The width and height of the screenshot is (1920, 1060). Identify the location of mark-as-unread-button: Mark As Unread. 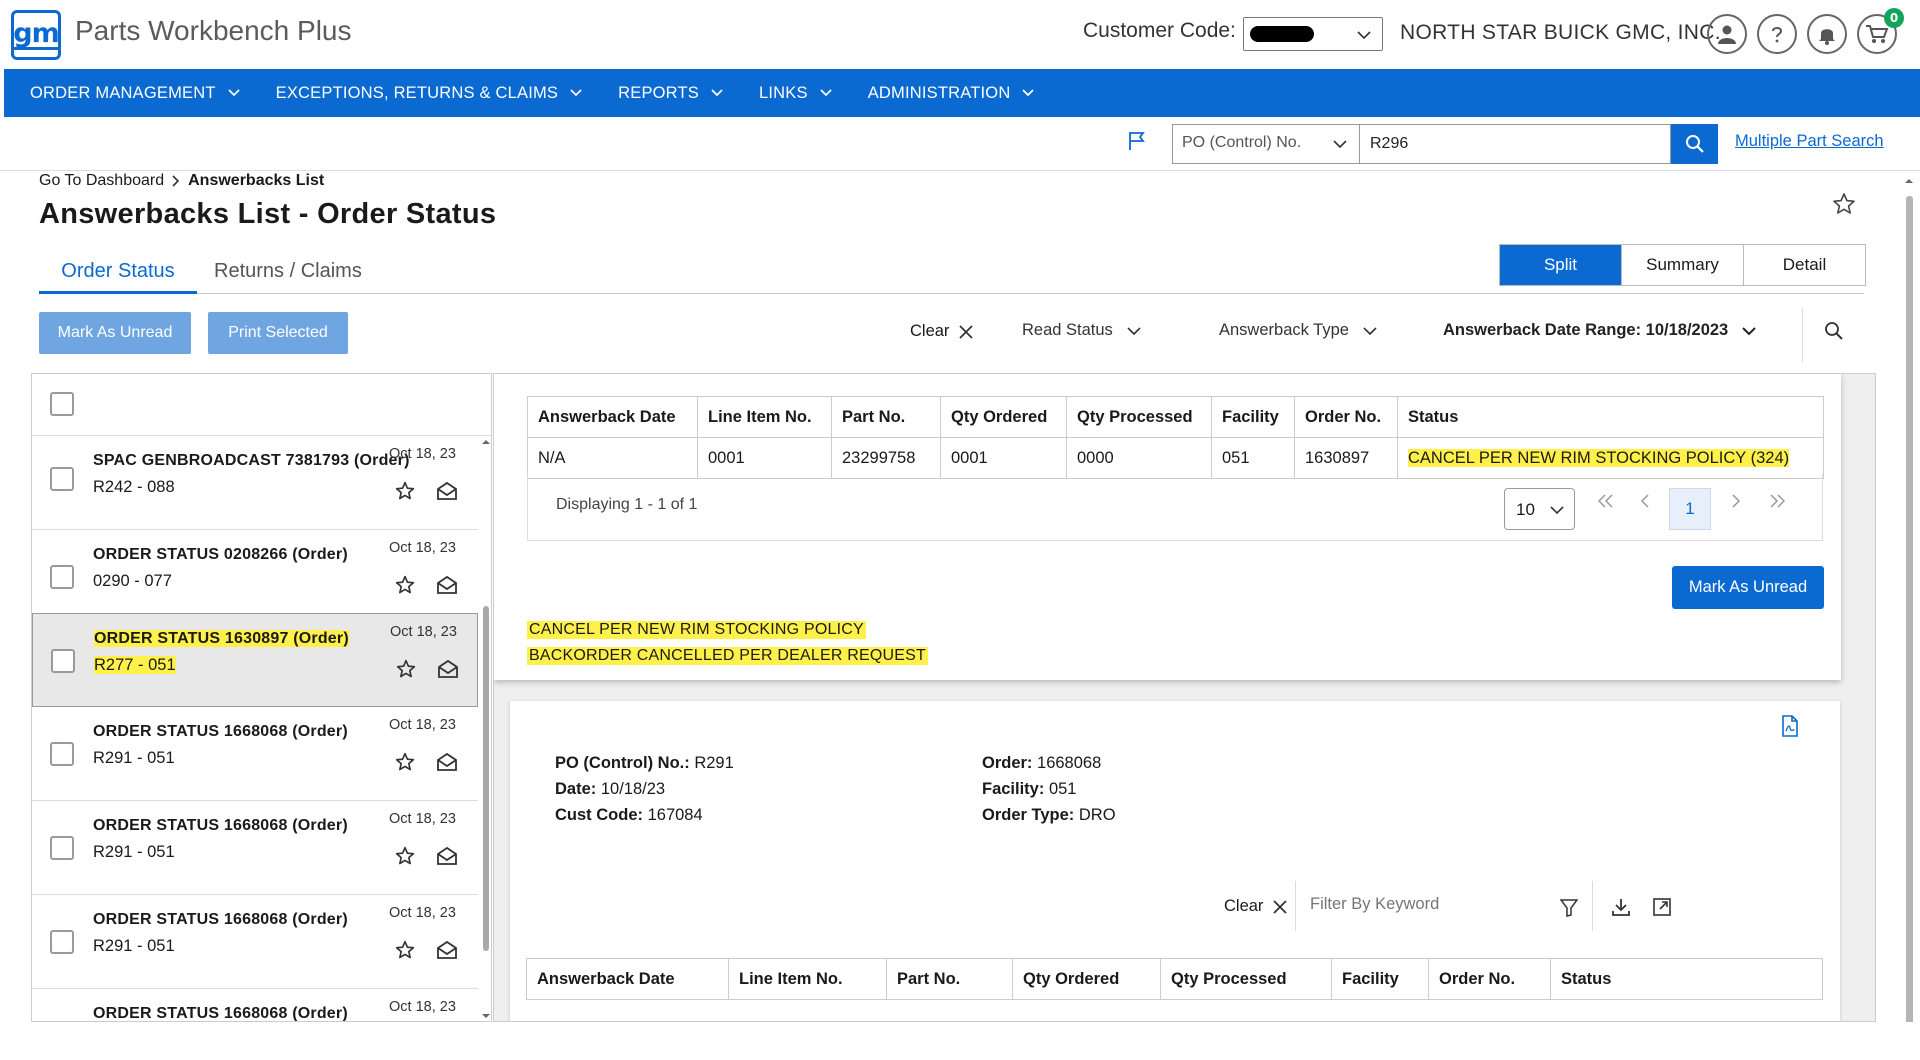
(115, 333).